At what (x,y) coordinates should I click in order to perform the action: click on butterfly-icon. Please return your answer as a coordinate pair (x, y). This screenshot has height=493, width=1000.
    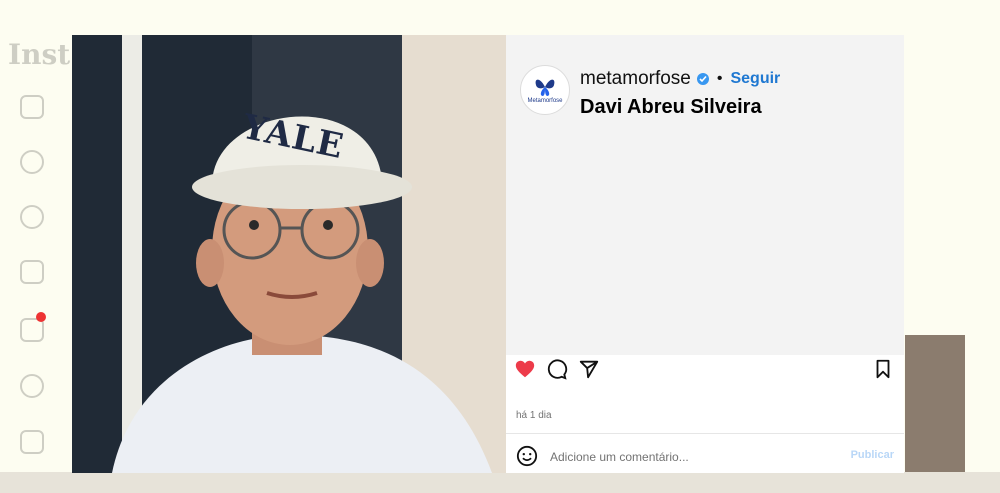
    Looking at the image, I should click on (545, 87).